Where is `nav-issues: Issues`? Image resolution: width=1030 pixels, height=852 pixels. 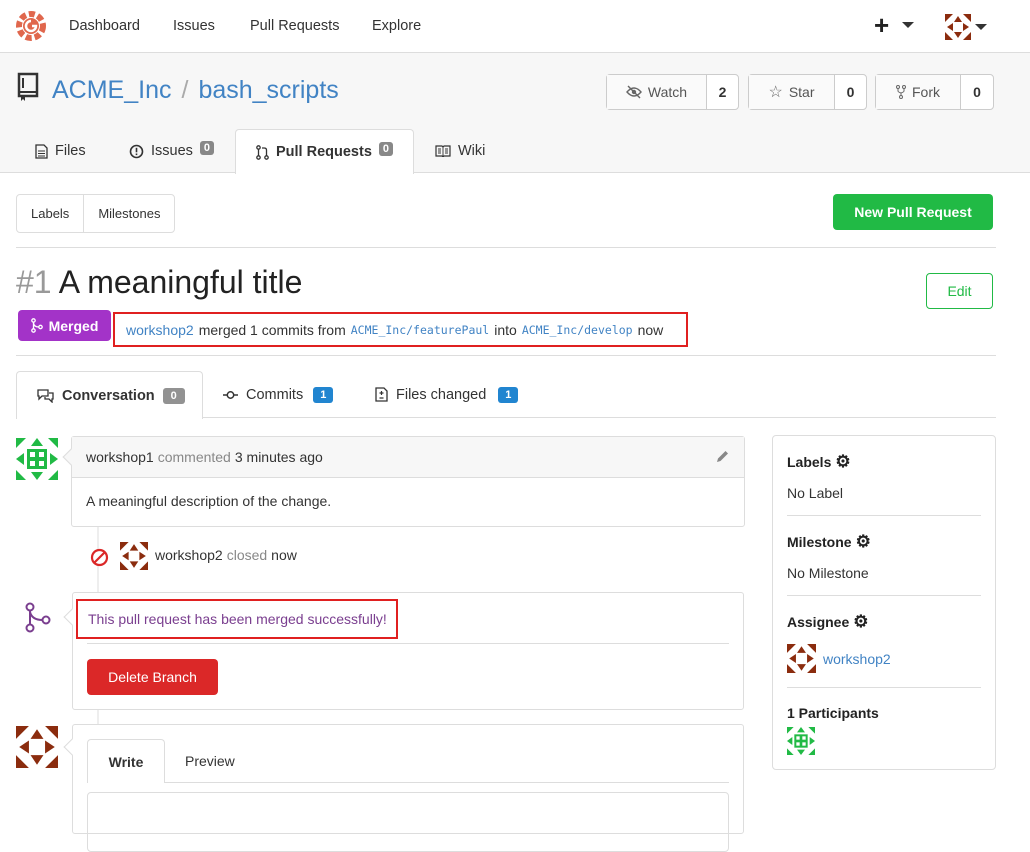 nav-issues: Issues is located at coordinates (194, 26).